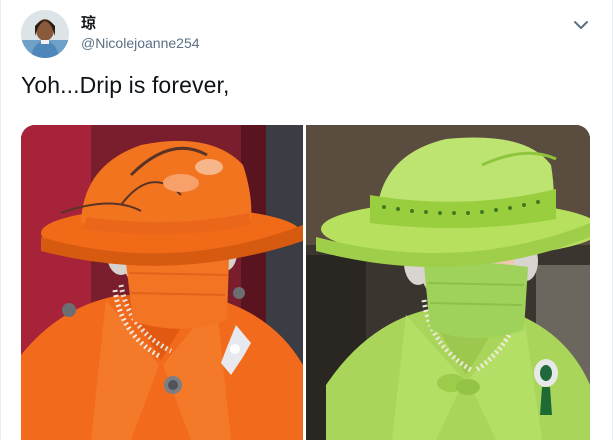 The width and height of the screenshot is (613, 440). What do you see at coordinates (140, 43) in the screenshot?
I see `user-handle: @Nicolejoanne254` at bounding box center [140, 43].